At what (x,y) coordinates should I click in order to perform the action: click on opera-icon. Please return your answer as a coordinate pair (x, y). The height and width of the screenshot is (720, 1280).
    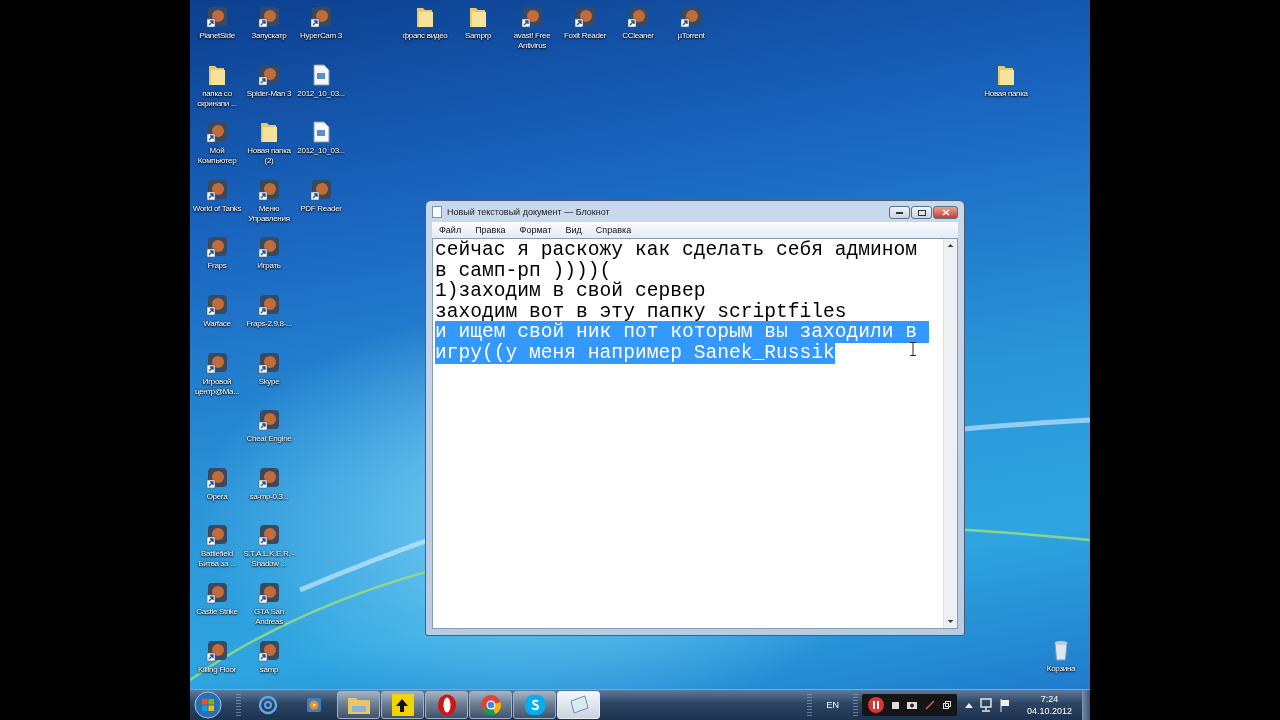
    Looking at the image, I should click on (446, 705).